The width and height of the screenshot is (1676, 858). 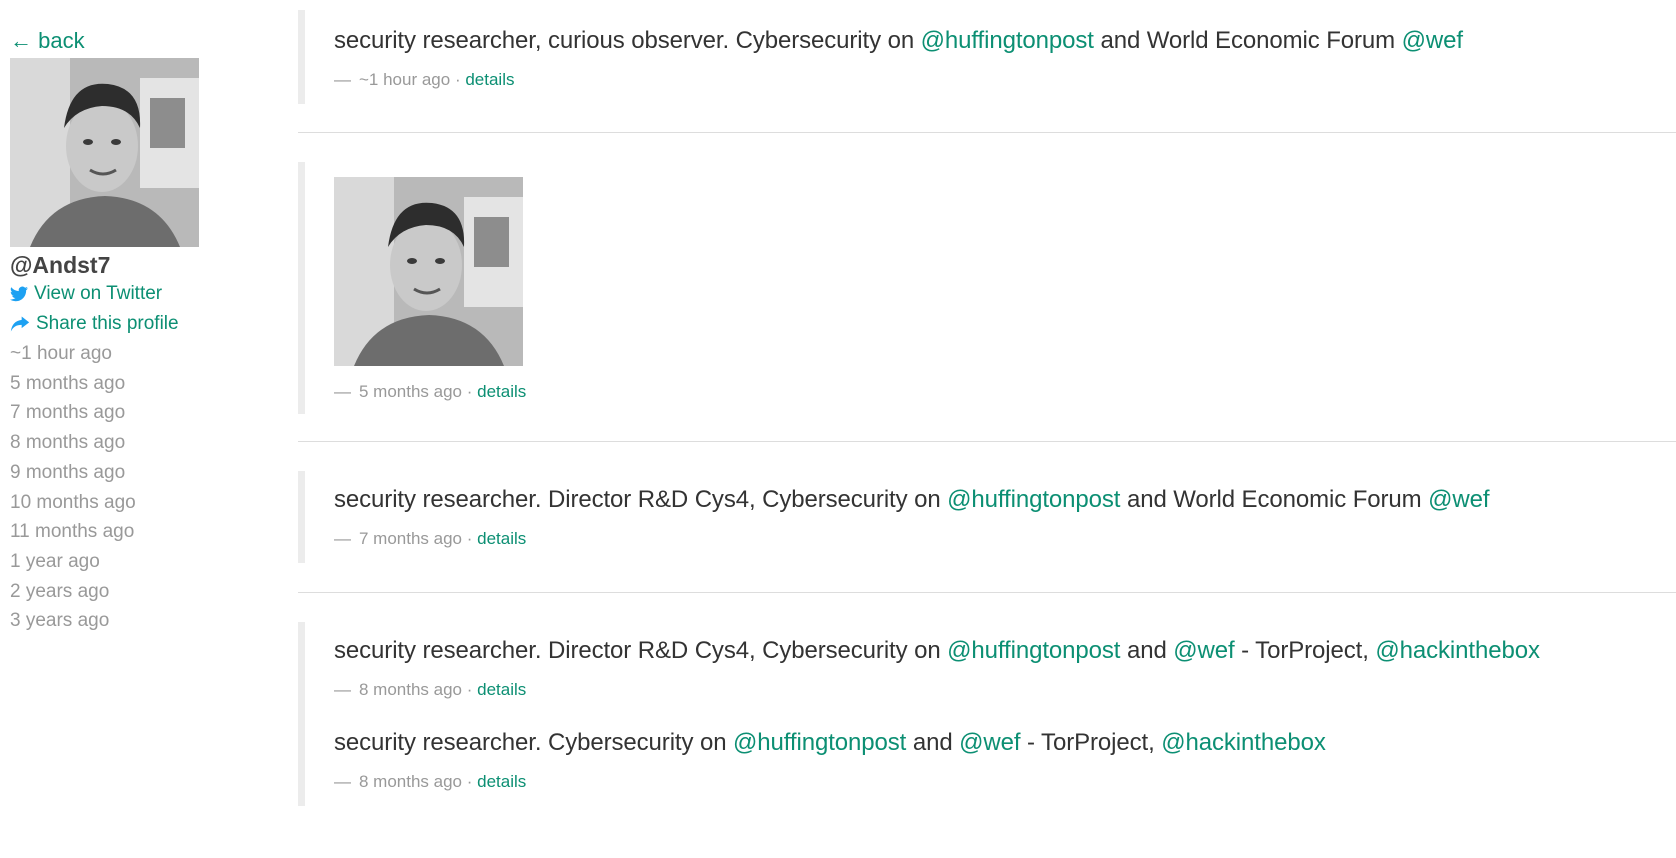 What do you see at coordinates (405, 79) in the screenshot?
I see `entry-time: ~1 hour ago` at bounding box center [405, 79].